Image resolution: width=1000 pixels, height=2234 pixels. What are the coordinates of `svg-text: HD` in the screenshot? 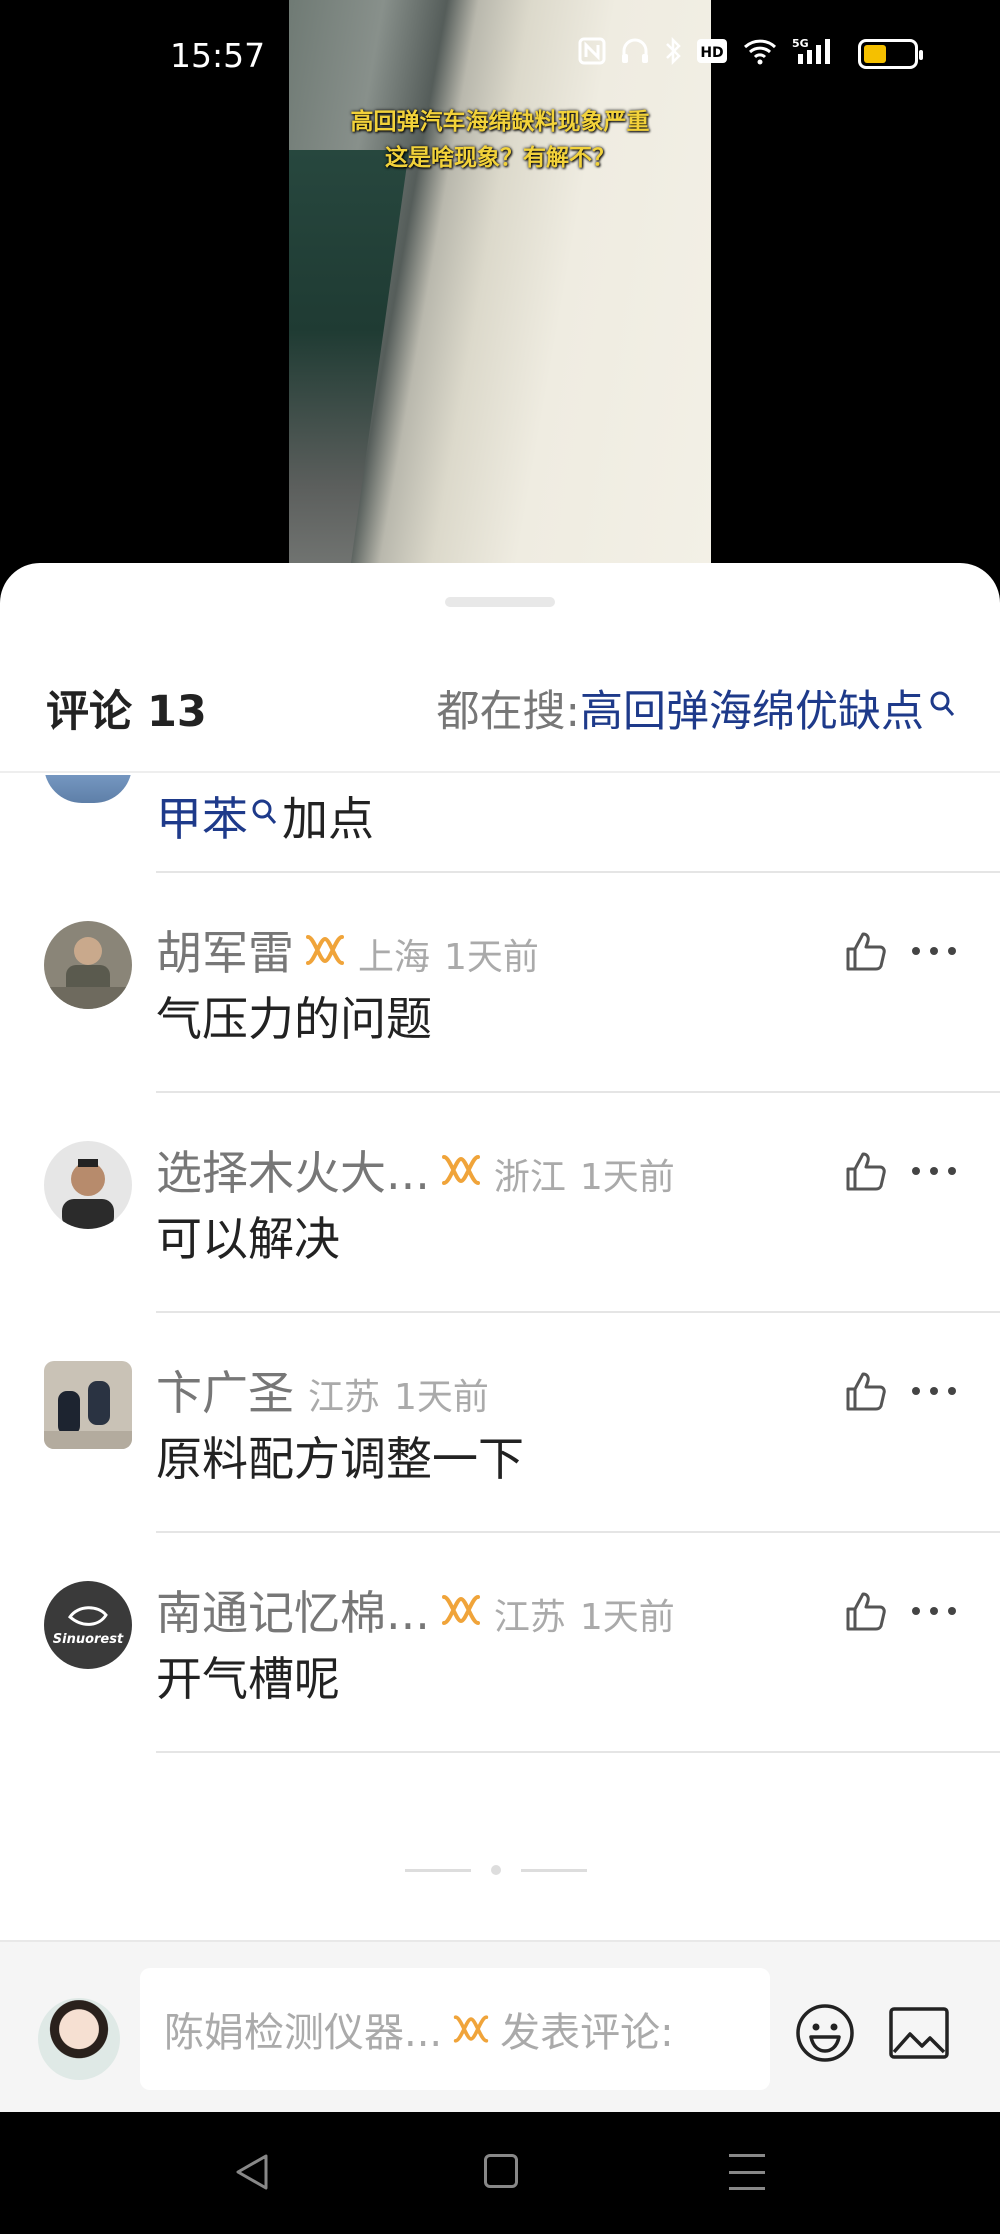 It's located at (711, 53).